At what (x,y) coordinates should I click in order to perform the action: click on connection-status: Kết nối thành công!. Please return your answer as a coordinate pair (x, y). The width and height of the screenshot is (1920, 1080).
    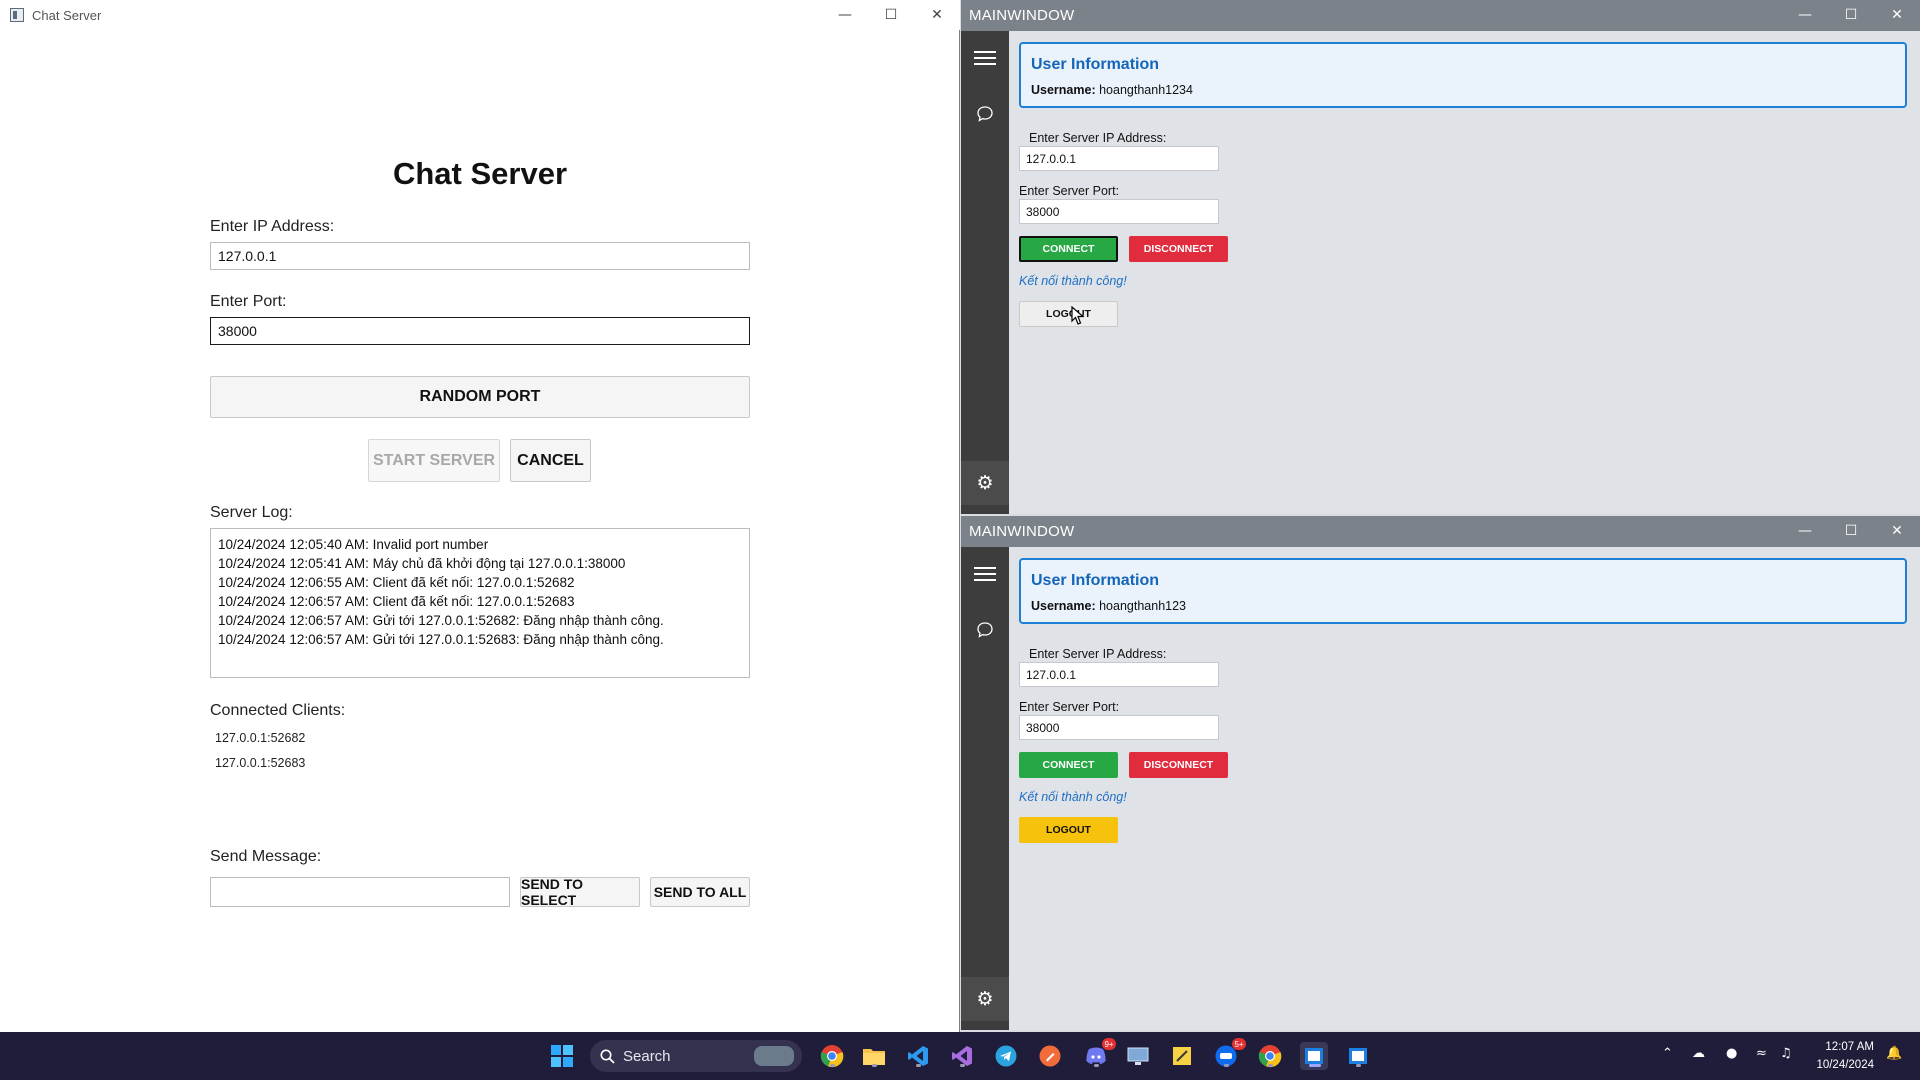
    Looking at the image, I should click on (1073, 281).